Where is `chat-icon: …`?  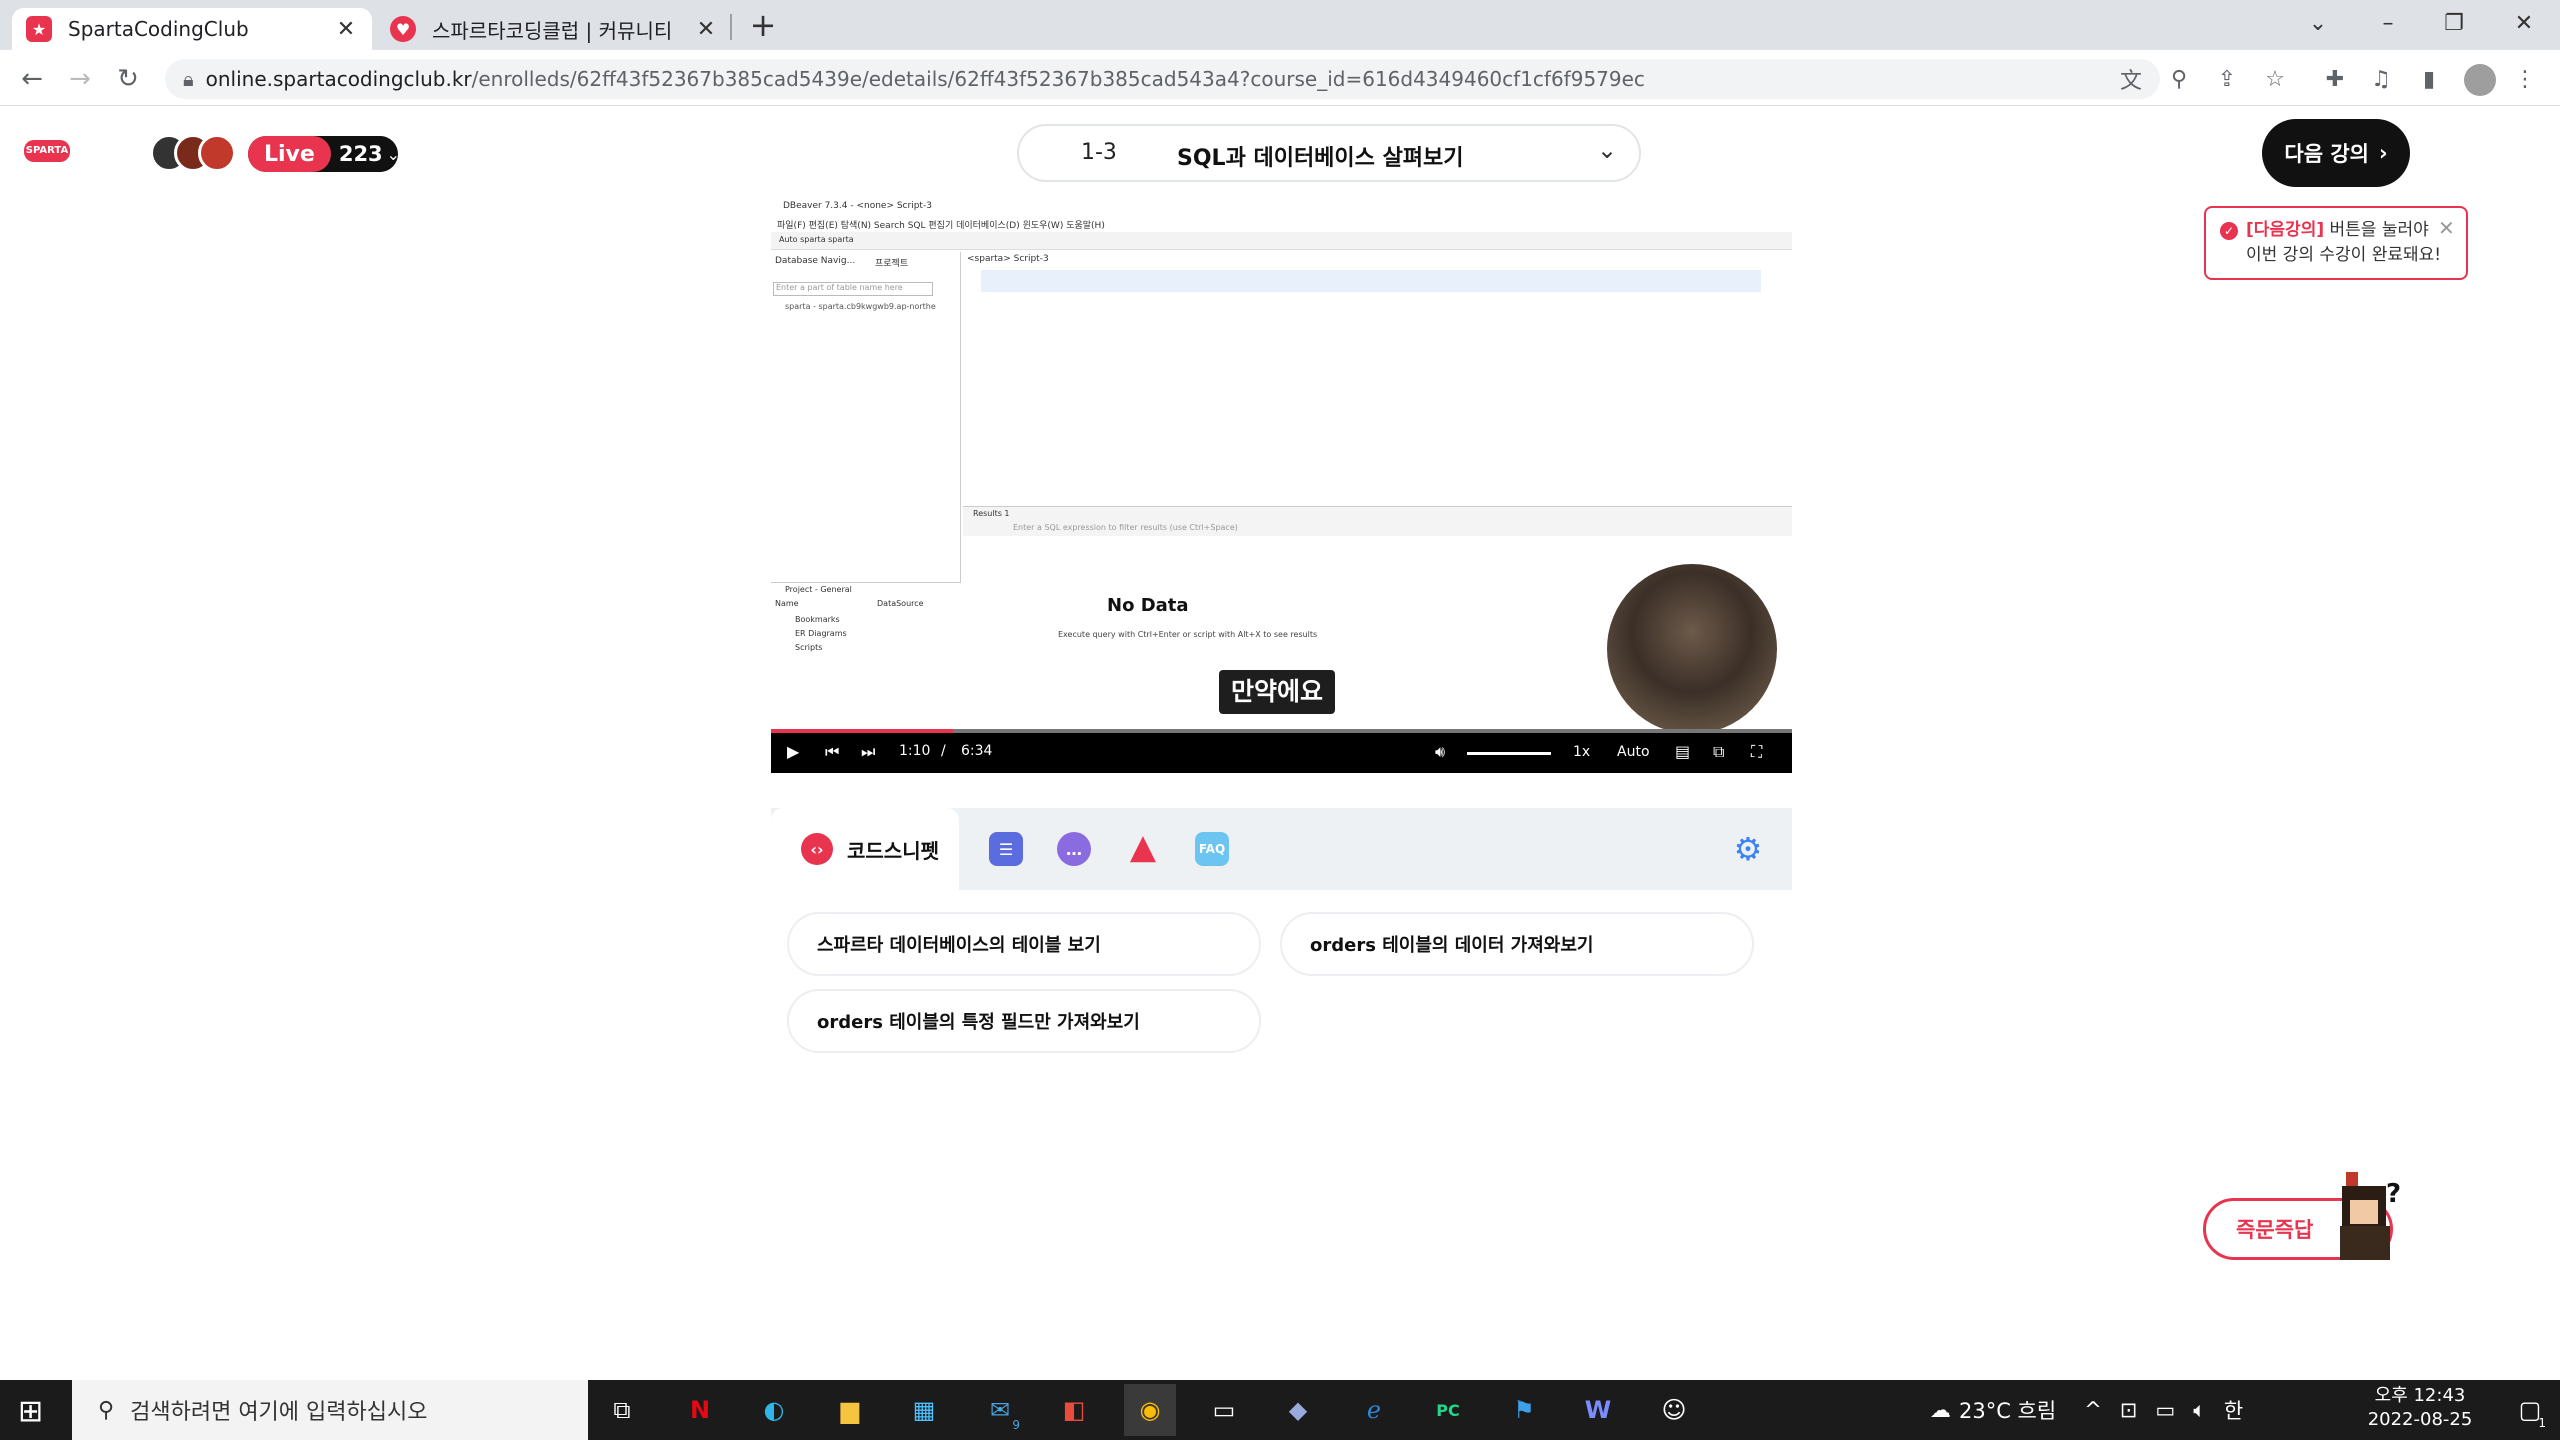
chat-icon: … is located at coordinates (1074, 849).